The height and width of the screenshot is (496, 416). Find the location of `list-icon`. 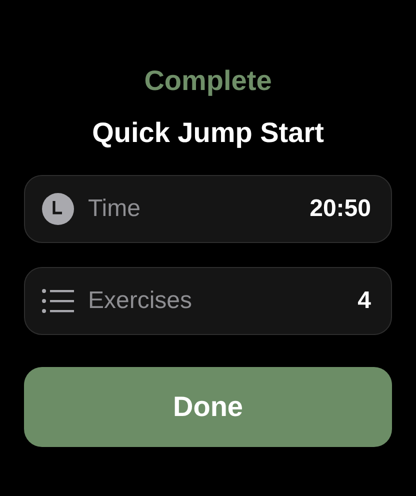

list-icon is located at coordinates (58, 301).